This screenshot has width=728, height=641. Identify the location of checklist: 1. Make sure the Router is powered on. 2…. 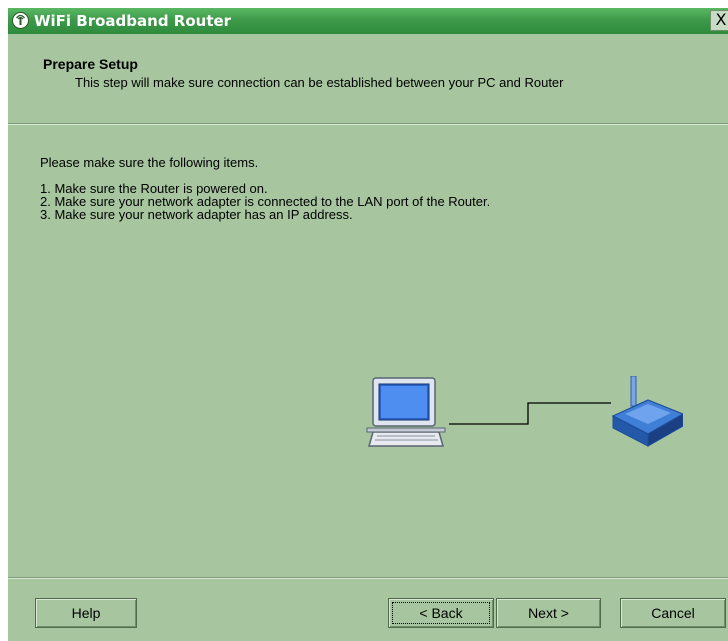
(265, 201).